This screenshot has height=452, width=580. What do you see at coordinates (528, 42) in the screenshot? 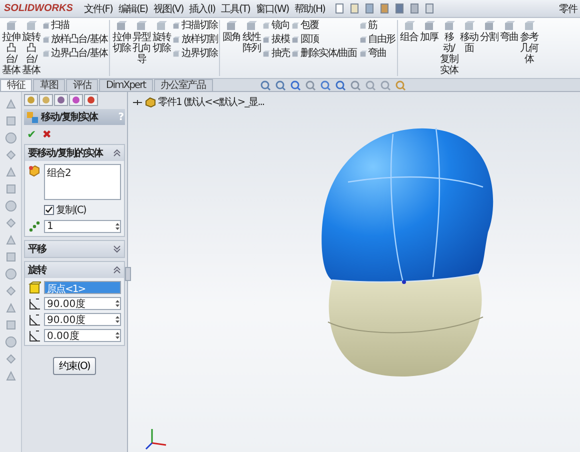
I see `ribbon-button: 参考几何体` at bounding box center [528, 42].